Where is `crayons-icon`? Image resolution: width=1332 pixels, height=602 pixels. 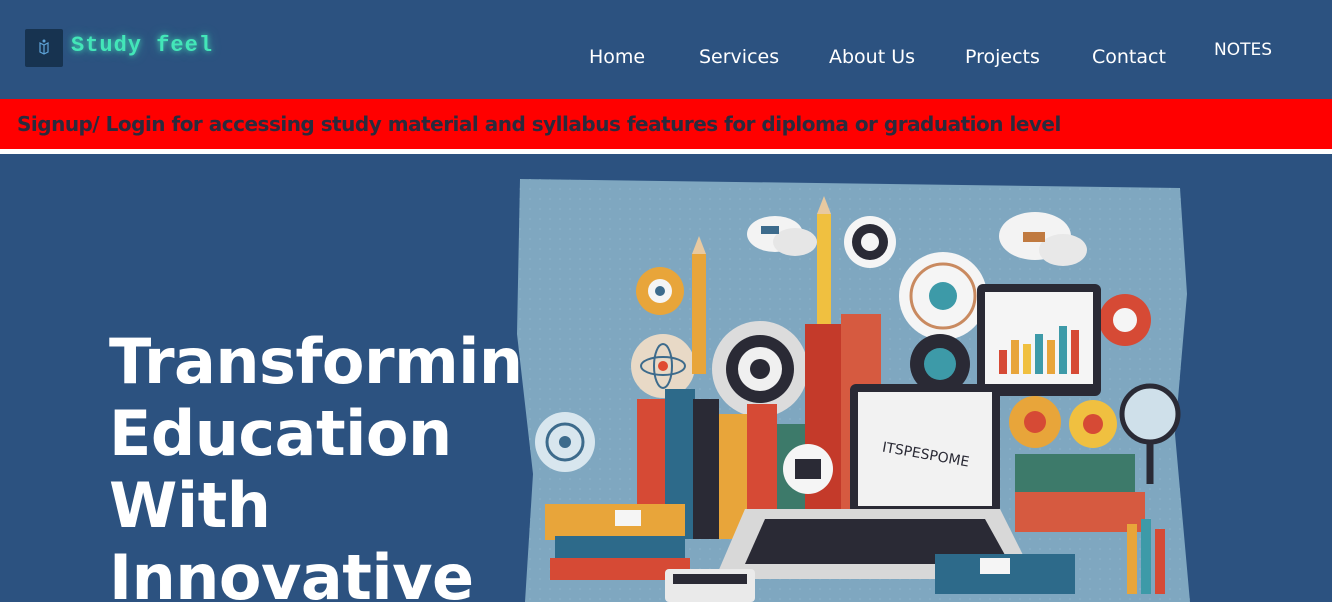 crayons-icon is located at coordinates (1146, 556).